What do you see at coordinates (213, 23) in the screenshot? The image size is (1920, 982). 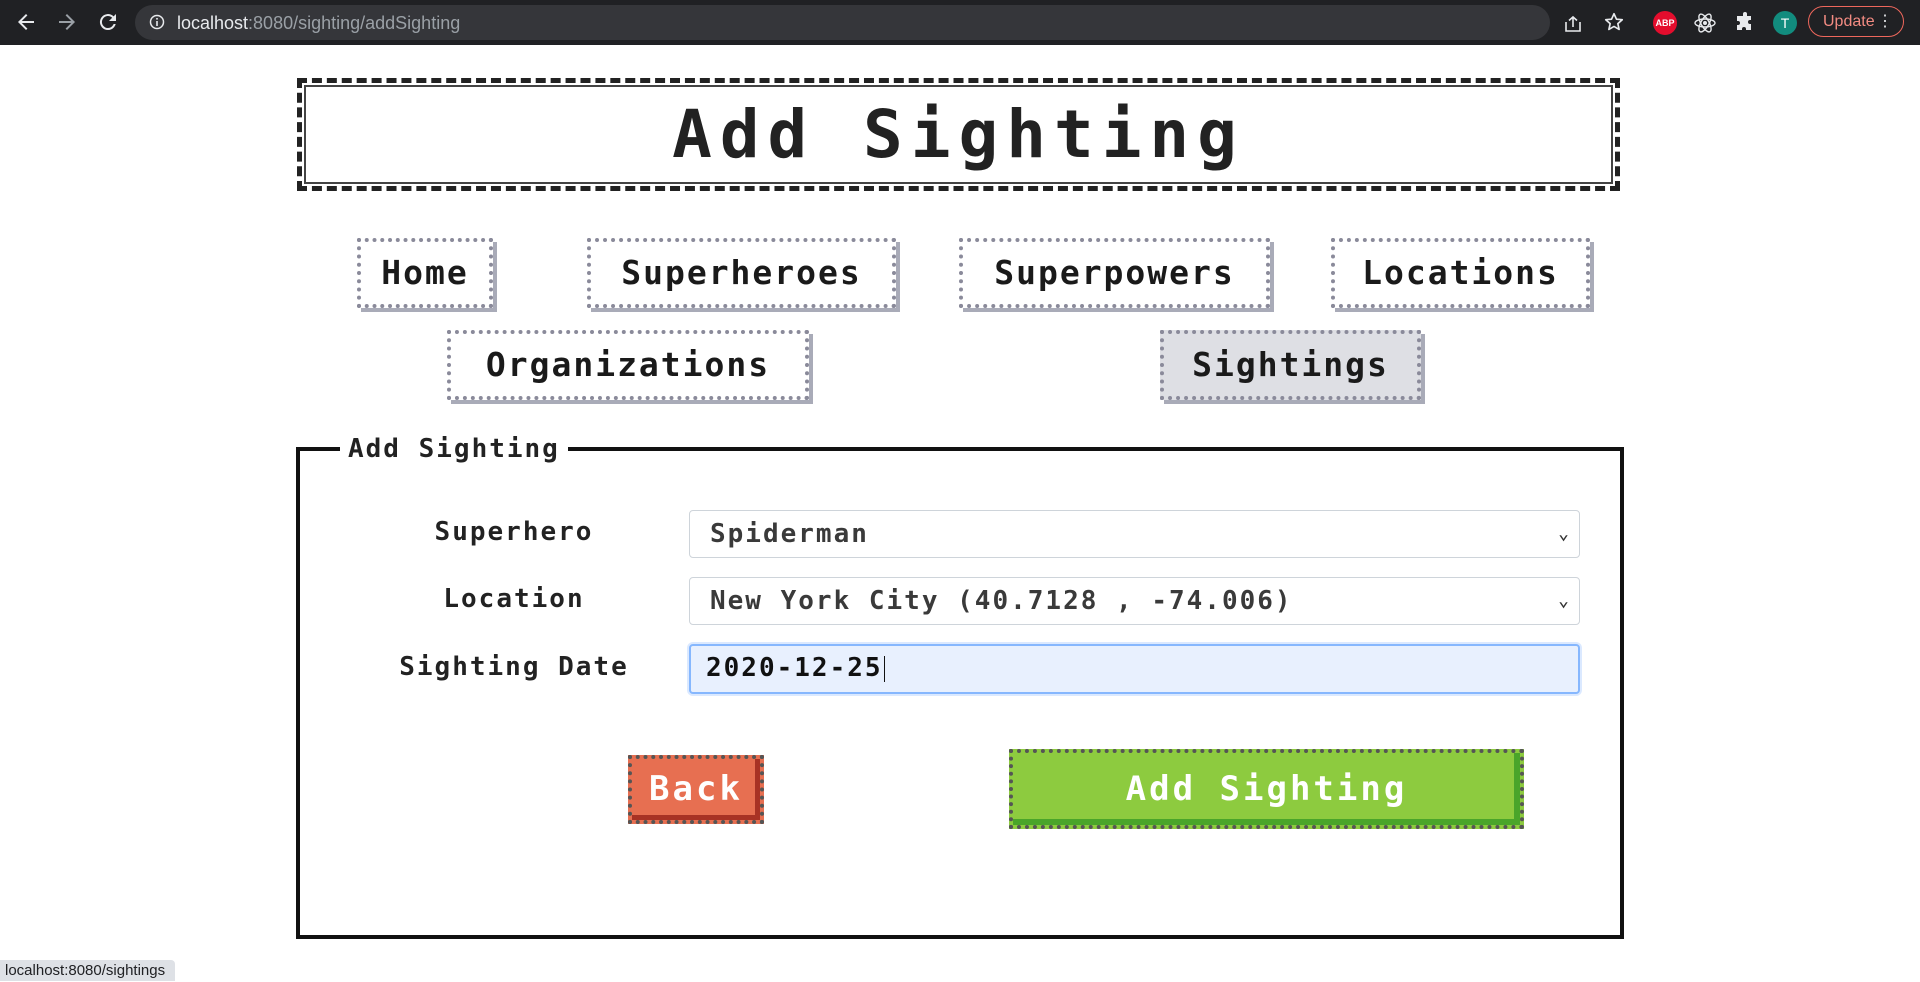 I see `url-host: localhost` at bounding box center [213, 23].